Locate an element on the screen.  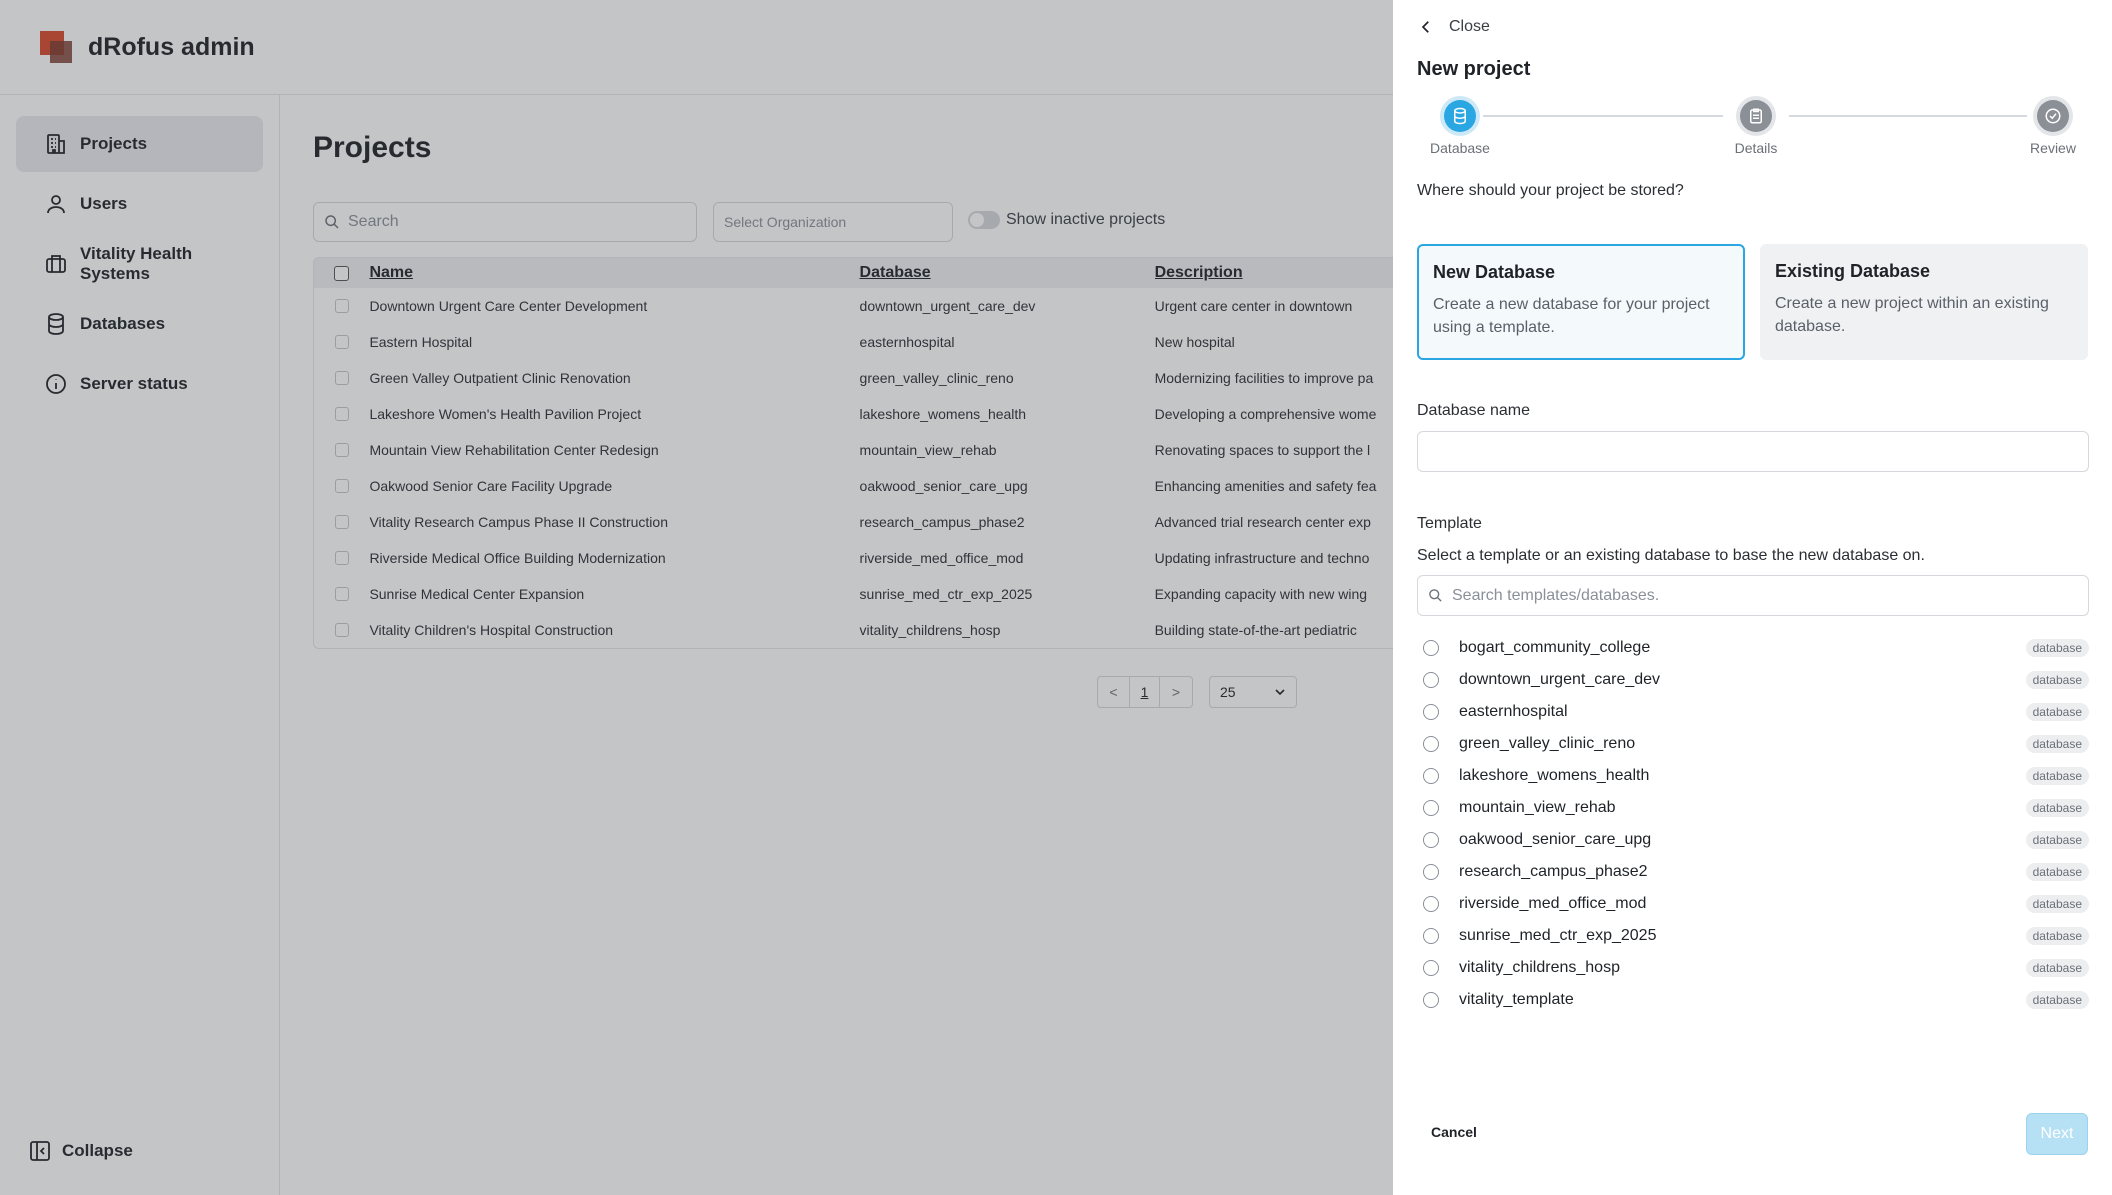
step-label: Details is located at coordinates (1756, 148).